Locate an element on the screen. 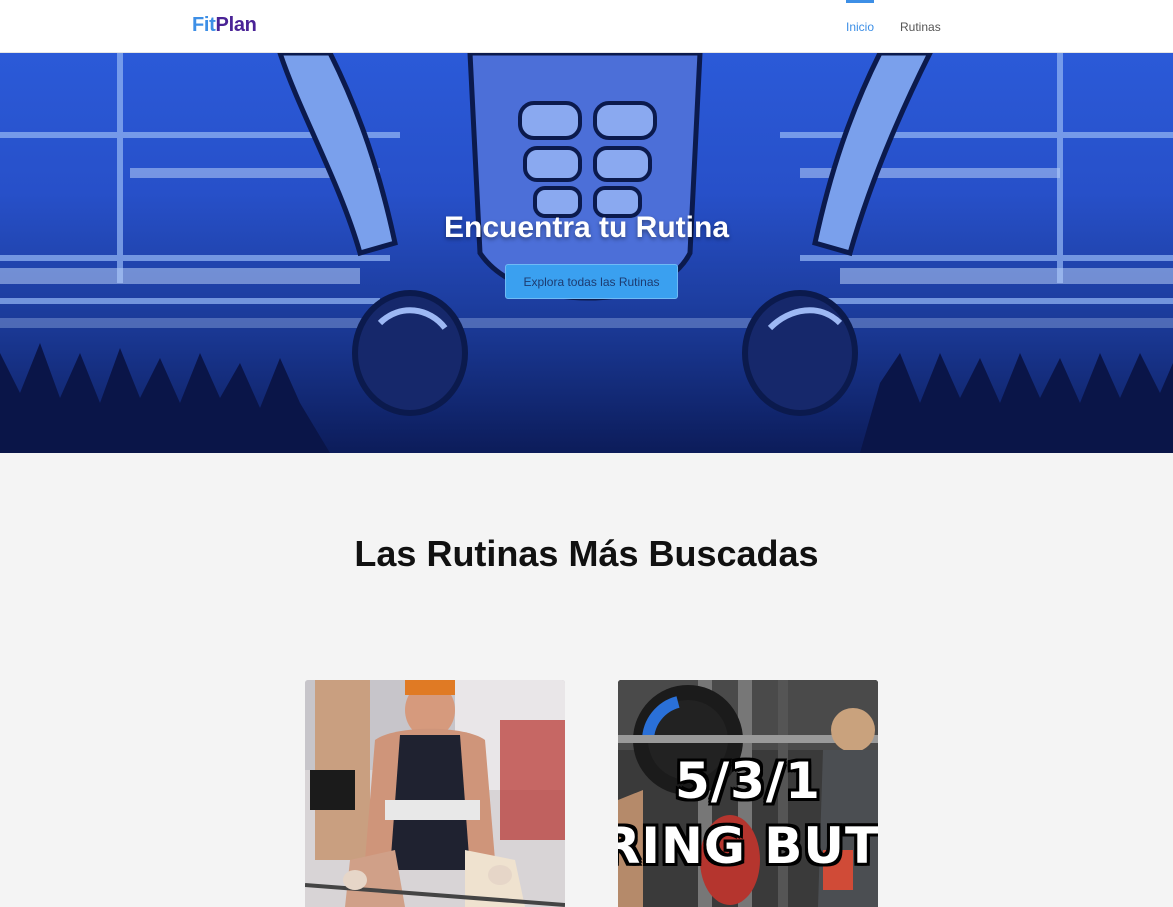 This screenshot has width=1173, height=907. routine-card-powerlifting is located at coordinates (435, 793).